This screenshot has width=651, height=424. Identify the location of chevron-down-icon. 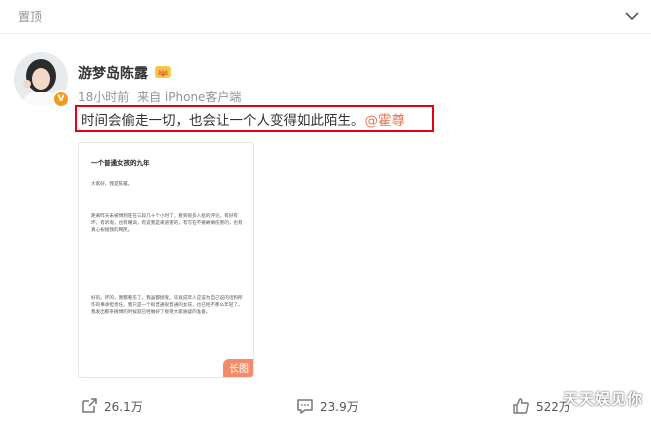
(632, 16).